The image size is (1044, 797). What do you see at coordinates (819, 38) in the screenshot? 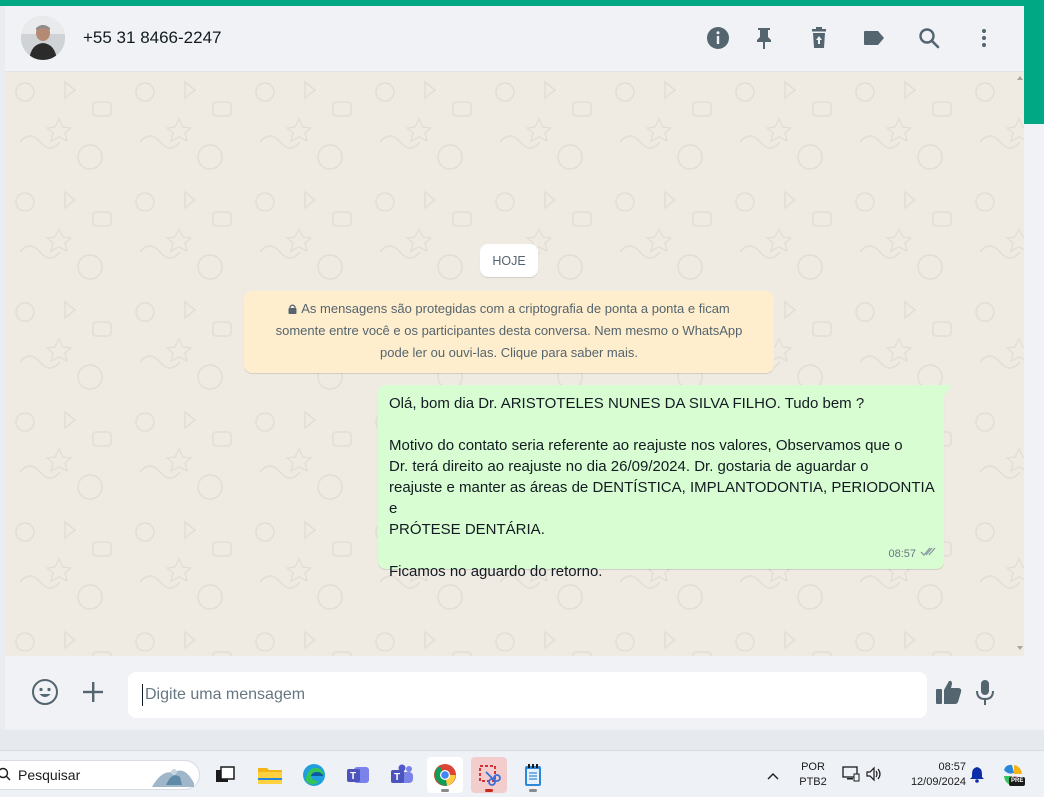
I see `delete-icon` at bounding box center [819, 38].